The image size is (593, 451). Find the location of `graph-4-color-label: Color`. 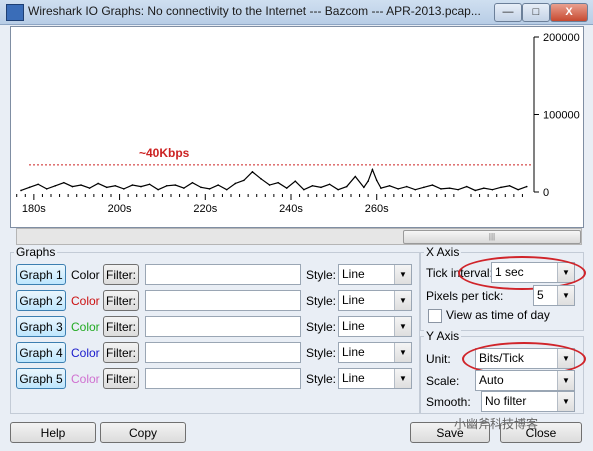

graph-4-color-label: Color is located at coordinates (85, 353).